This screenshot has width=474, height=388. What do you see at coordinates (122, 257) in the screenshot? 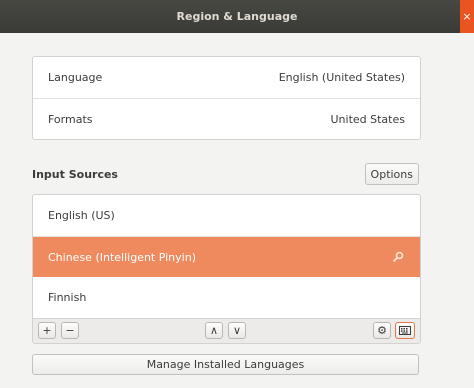
I see `input-source-label: Chinese (Intelligent Pinyin)` at bounding box center [122, 257].